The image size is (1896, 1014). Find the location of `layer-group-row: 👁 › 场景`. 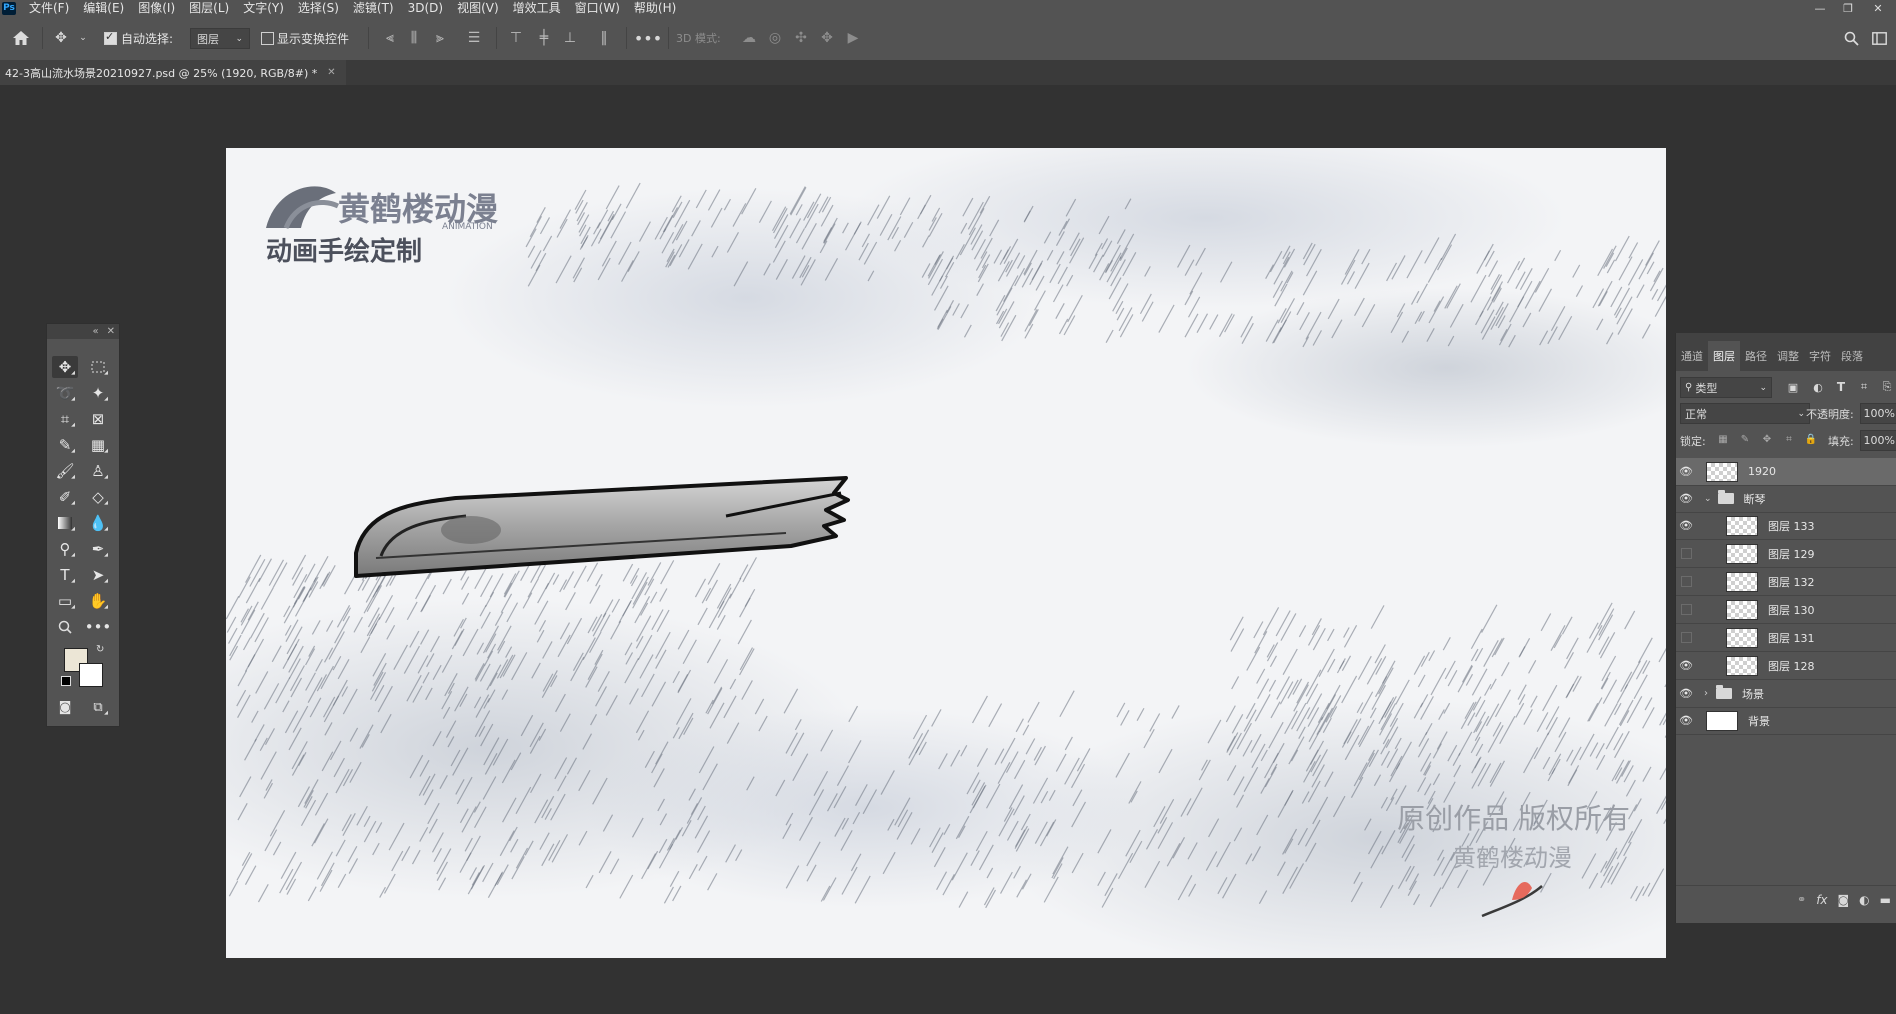

layer-group-row: 👁 › 场景 is located at coordinates (1786, 694).